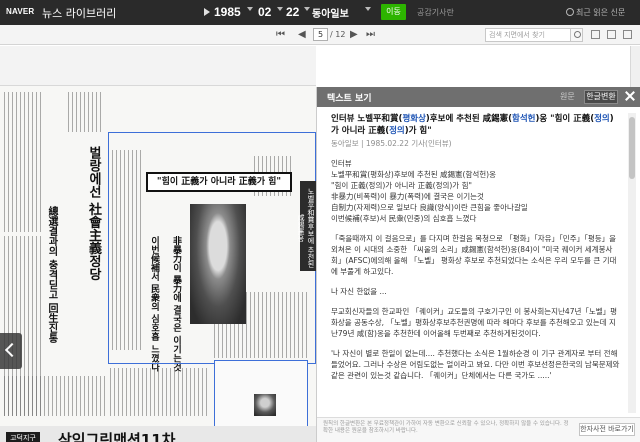 Image resolution: width=640 pixels, height=442 pixels. I want to click on panel-scrollbar, so click(632, 263).